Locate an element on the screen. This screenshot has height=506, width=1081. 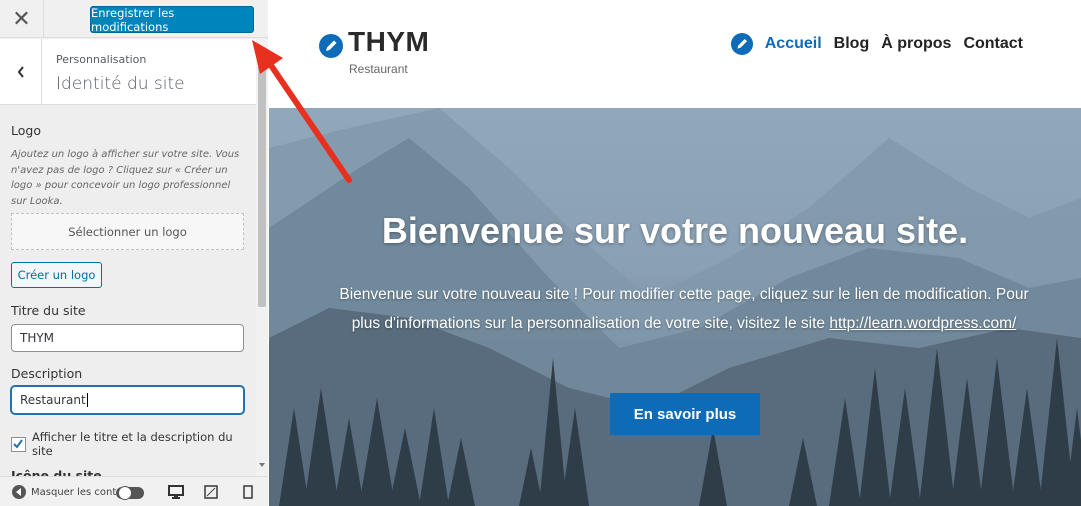
logo-label: Logo is located at coordinates (26, 130).